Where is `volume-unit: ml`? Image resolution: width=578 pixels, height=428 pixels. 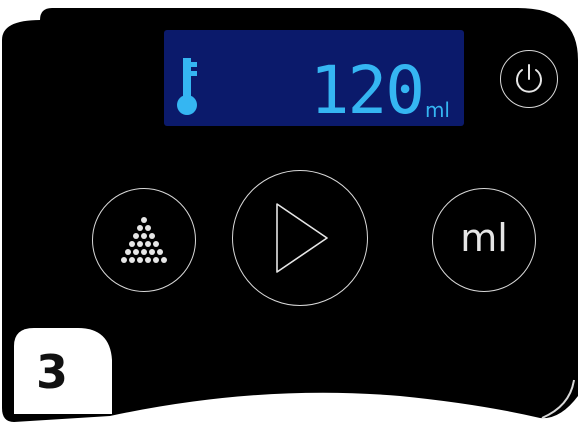 volume-unit: ml is located at coordinates (437, 110).